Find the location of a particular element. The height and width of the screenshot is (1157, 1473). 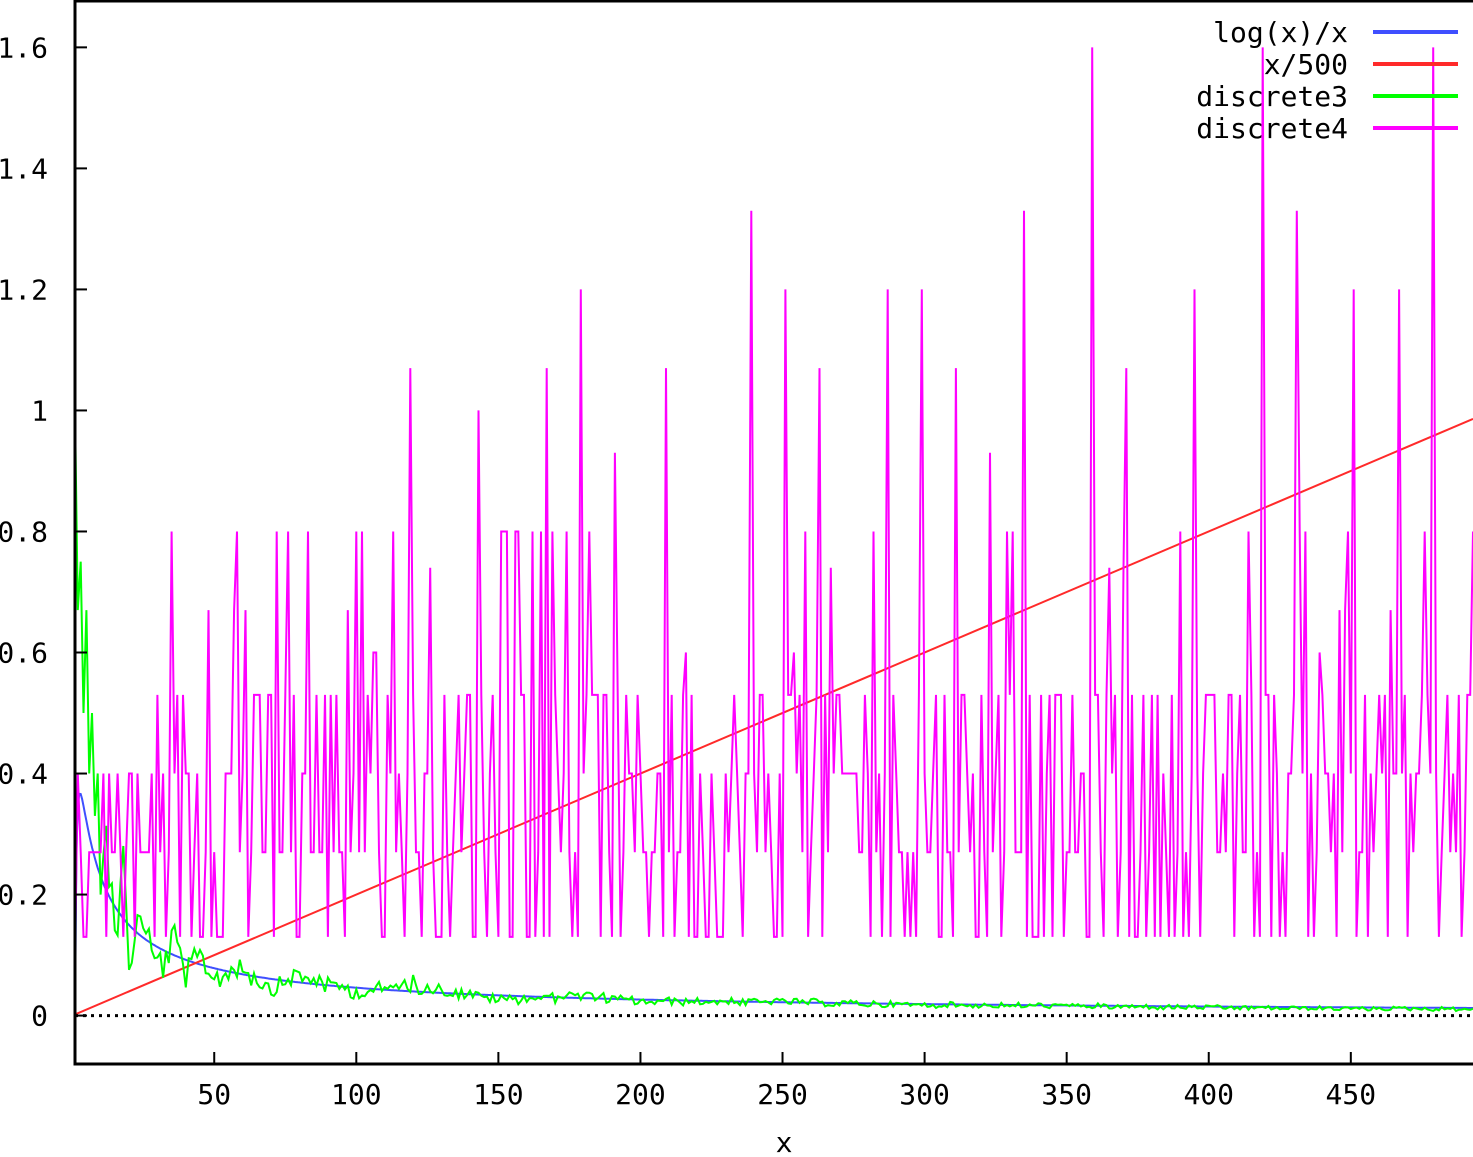

x-tick-label: 150 is located at coordinates (498, 1094).